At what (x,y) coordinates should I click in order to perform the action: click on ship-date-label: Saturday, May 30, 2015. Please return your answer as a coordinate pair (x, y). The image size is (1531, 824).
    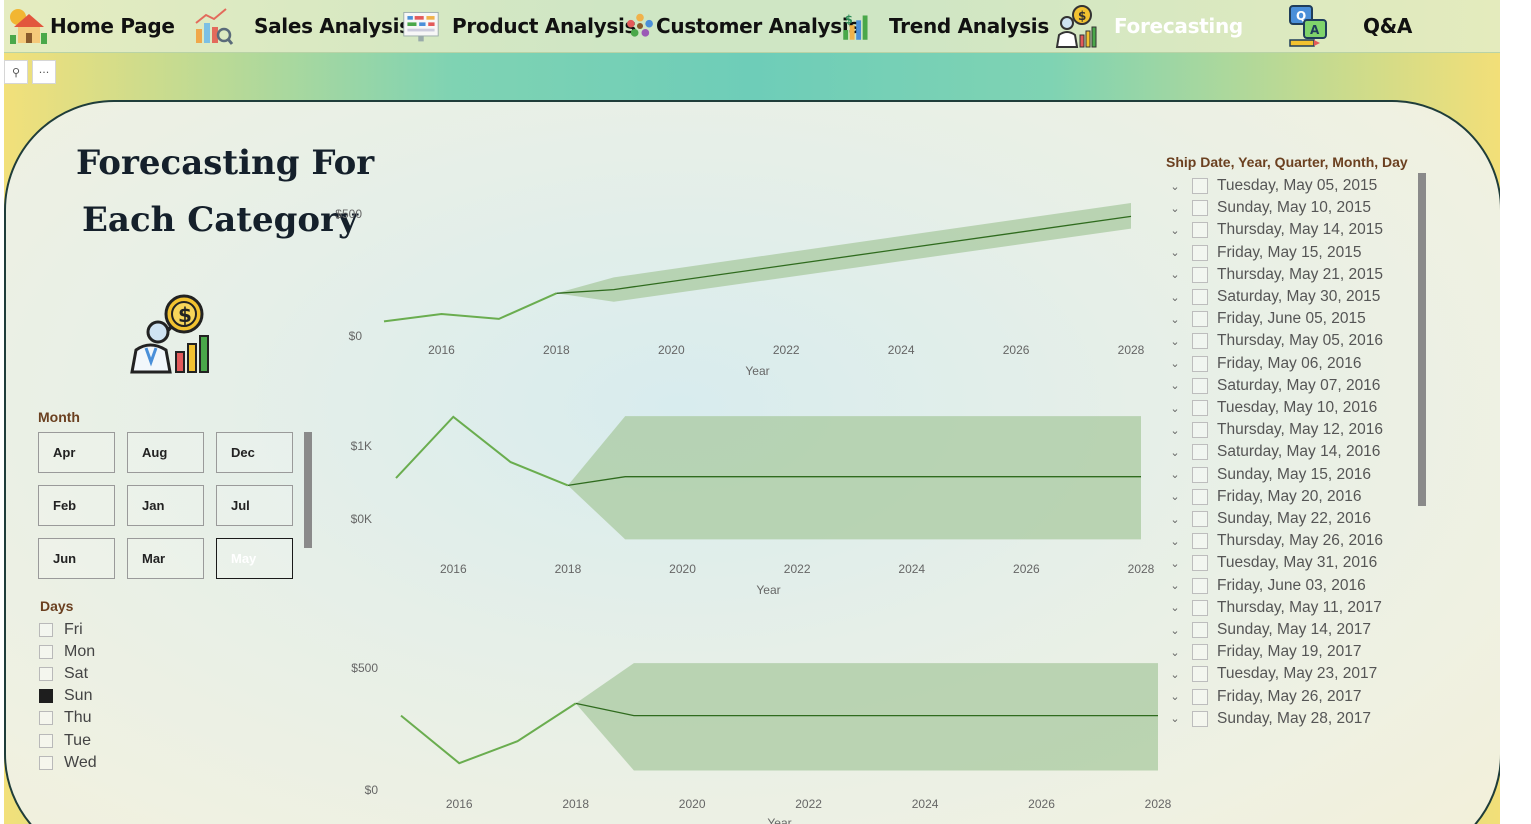
    Looking at the image, I should click on (1299, 296).